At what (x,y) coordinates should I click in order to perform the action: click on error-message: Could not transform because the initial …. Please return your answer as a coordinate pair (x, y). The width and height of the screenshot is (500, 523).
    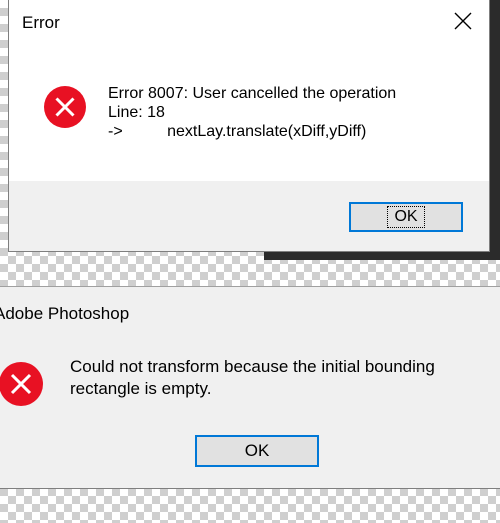
    Looking at the image, I should click on (285, 378).